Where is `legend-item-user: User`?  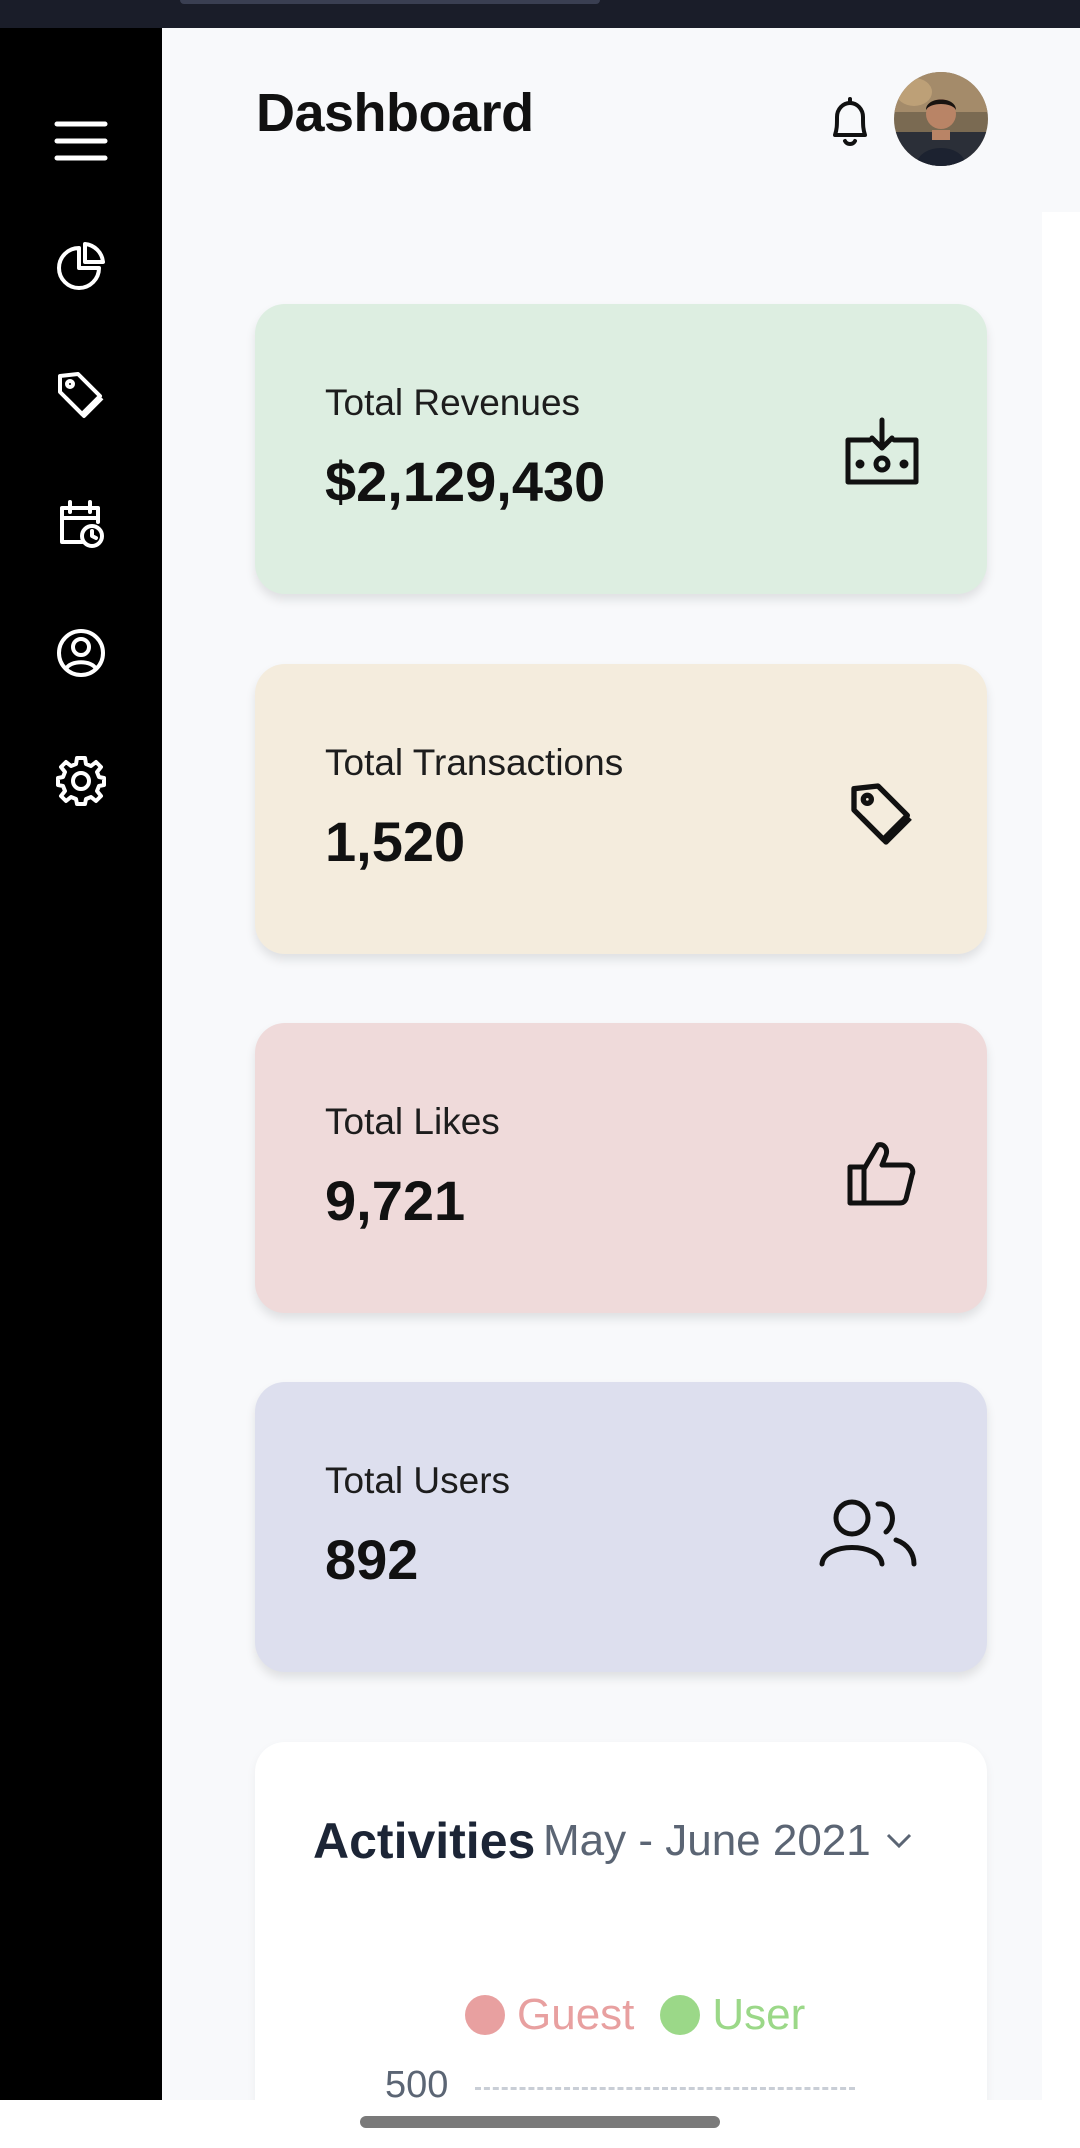
legend-item-user: User is located at coordinates (732, 2015).